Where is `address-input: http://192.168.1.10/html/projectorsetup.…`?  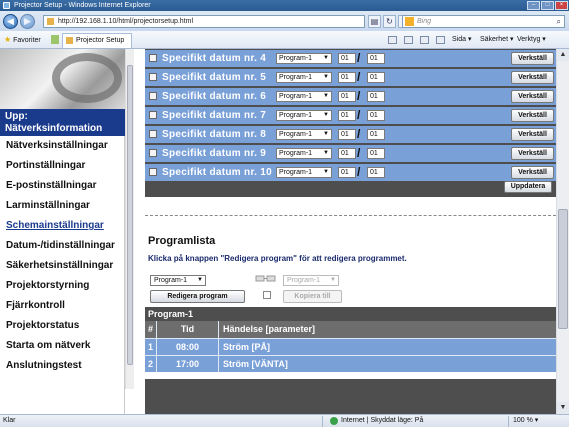
address-input: http://192.168.1.10/html/projectorsetup.… is located at coordinates (204, 21).